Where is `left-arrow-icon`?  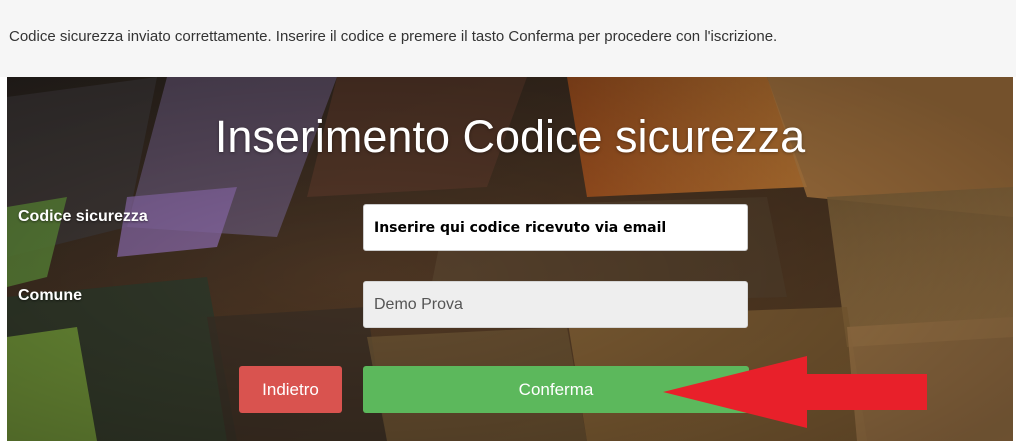 left-arrow-icon is located at coordinates (795, 392).